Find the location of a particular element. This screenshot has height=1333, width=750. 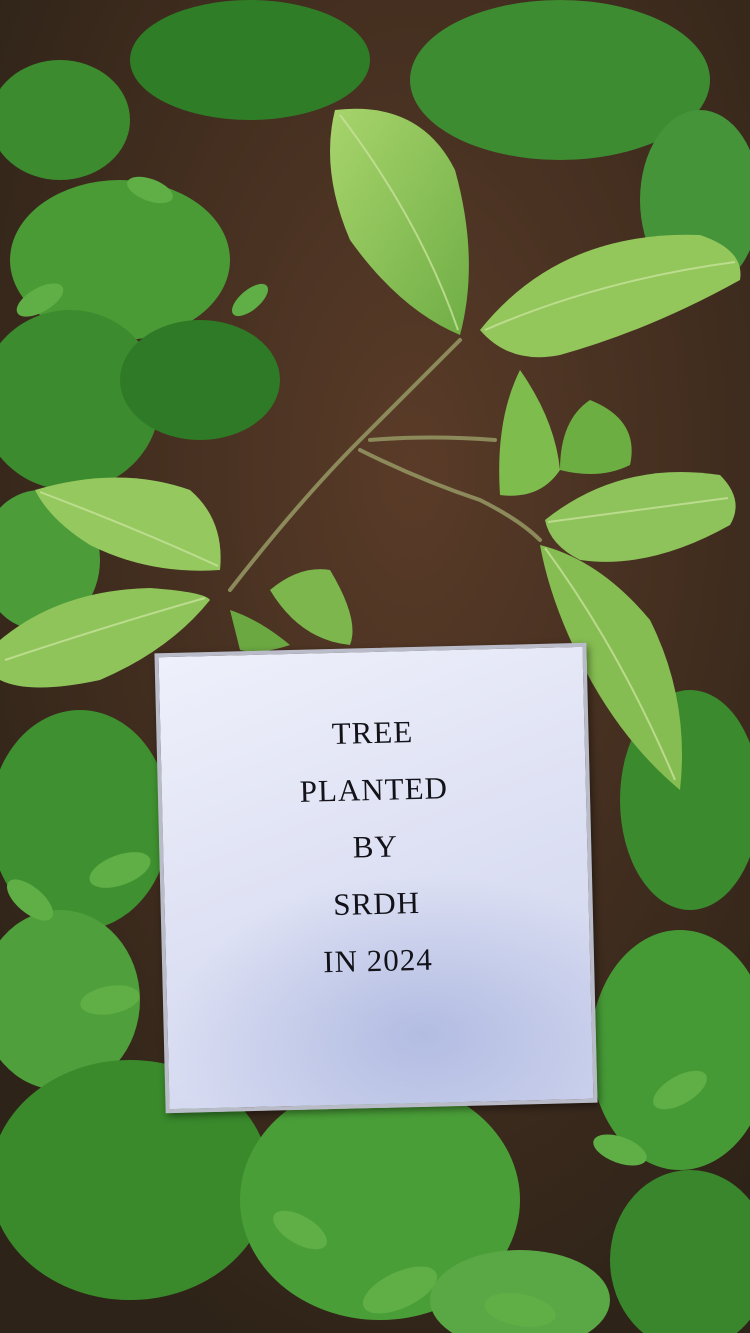

sign-text: TREE PLANTED BY SRDH IN 2024 is located at coordinates (375, 846).